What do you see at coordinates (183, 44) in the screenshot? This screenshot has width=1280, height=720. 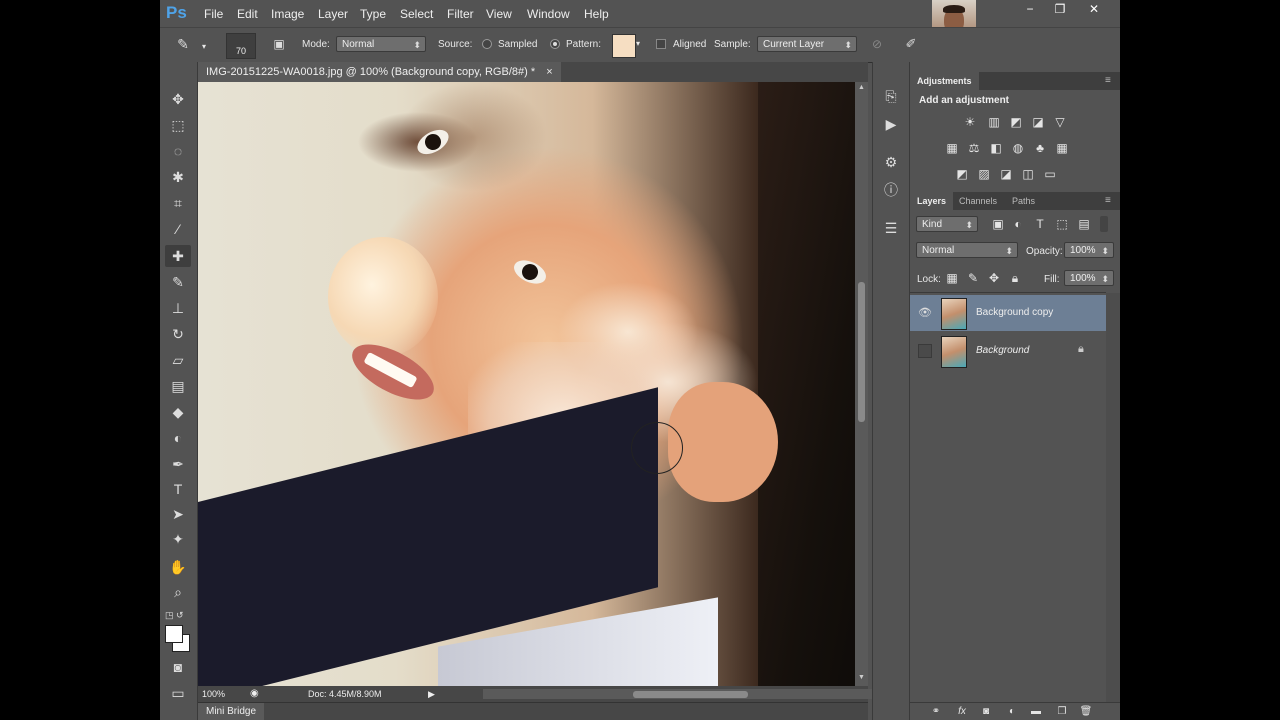 I see `pattern-stamp-icon: ✎` at bounding box center [183, 44].